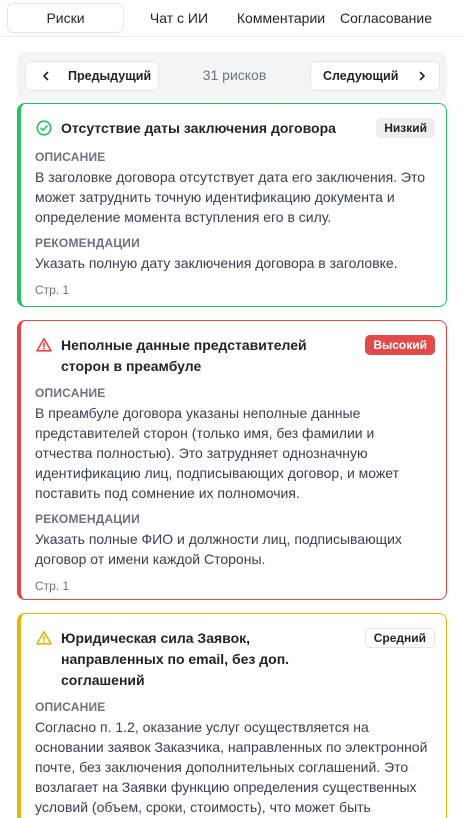  I want to click on severity-badge: Высокий, so click(400, 345).